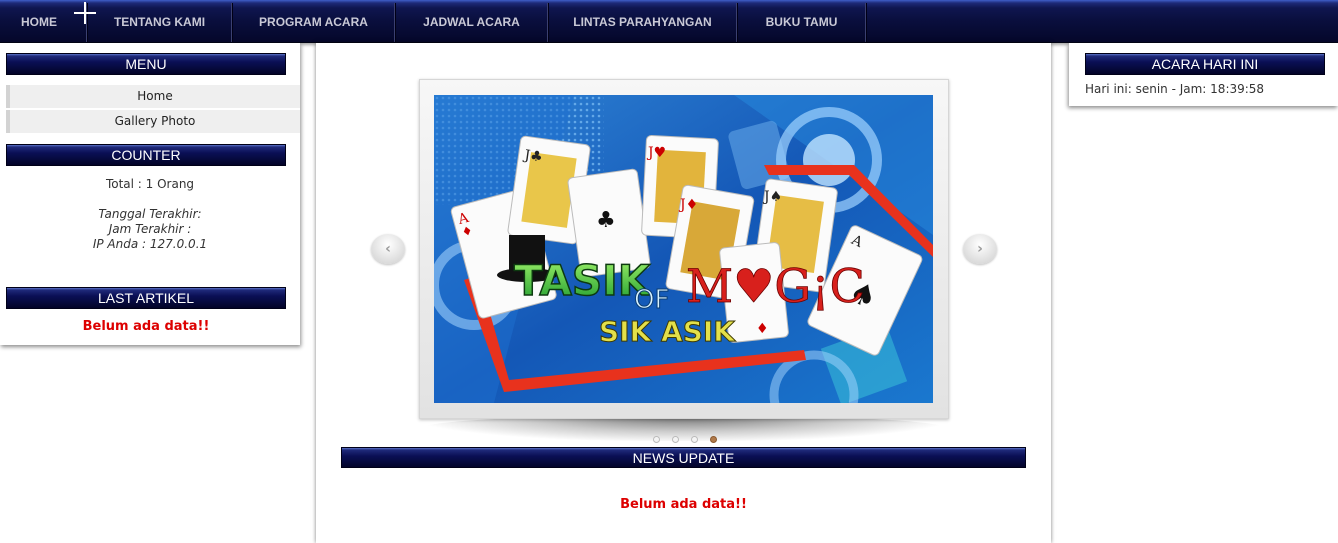  Describe the element at coordinates (651, 300) in the screenshot. I see `slide-title-of: OF` at that location.